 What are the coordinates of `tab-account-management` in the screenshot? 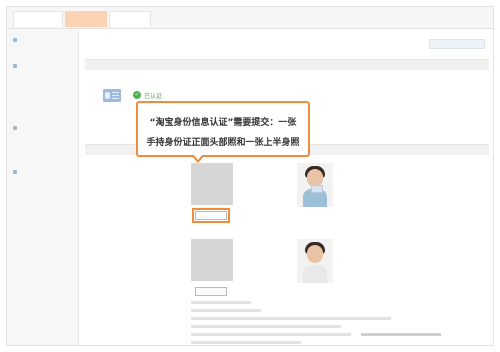 It's located at (130, 19).